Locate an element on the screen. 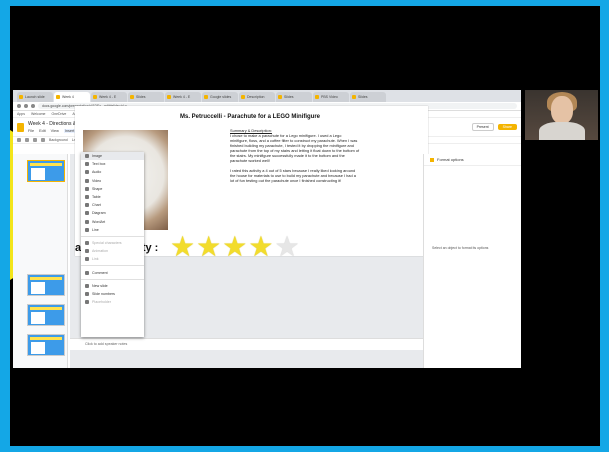  undo-icon is located at coordinates (27, 140).